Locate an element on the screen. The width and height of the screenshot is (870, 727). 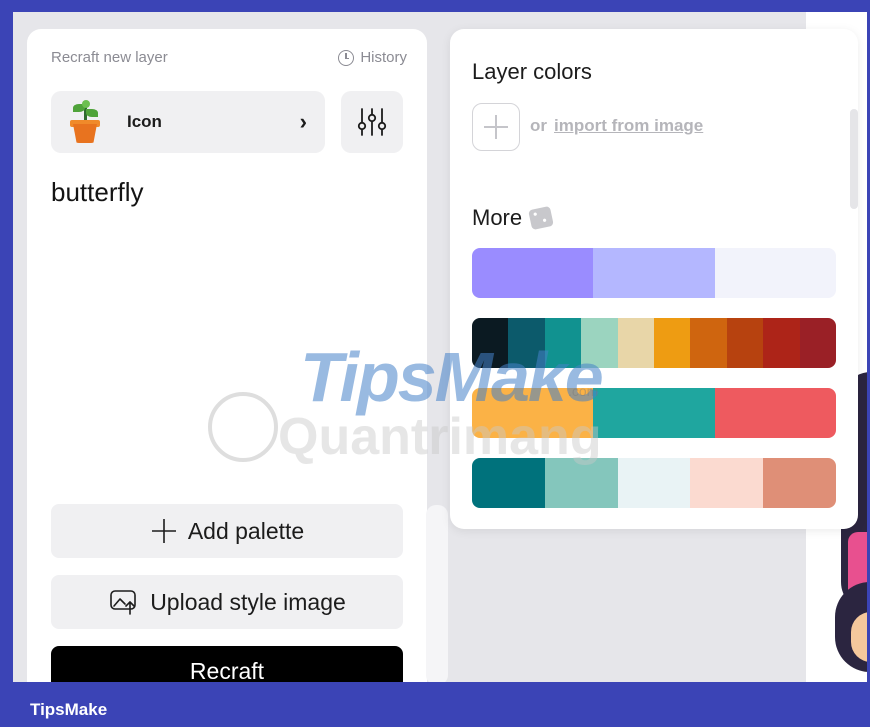
upload-image-icon is located at coordinates (123, 602).